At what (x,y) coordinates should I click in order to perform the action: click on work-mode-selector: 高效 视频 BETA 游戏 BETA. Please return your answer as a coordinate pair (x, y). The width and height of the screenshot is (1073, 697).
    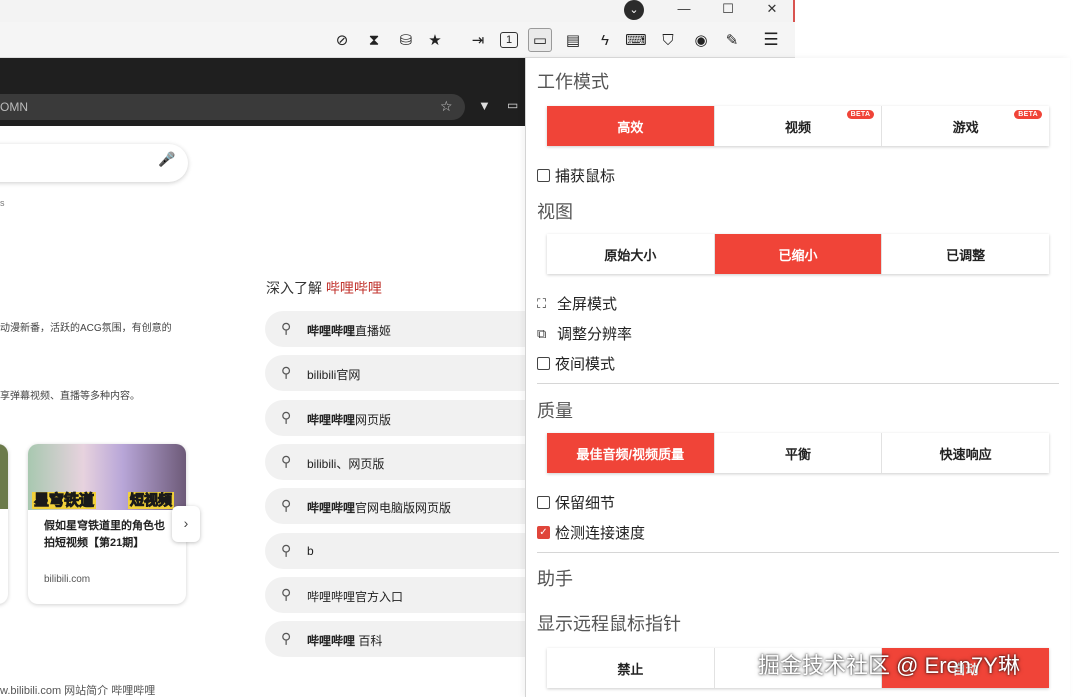
    Looking at the image, I should click on (798, 126).